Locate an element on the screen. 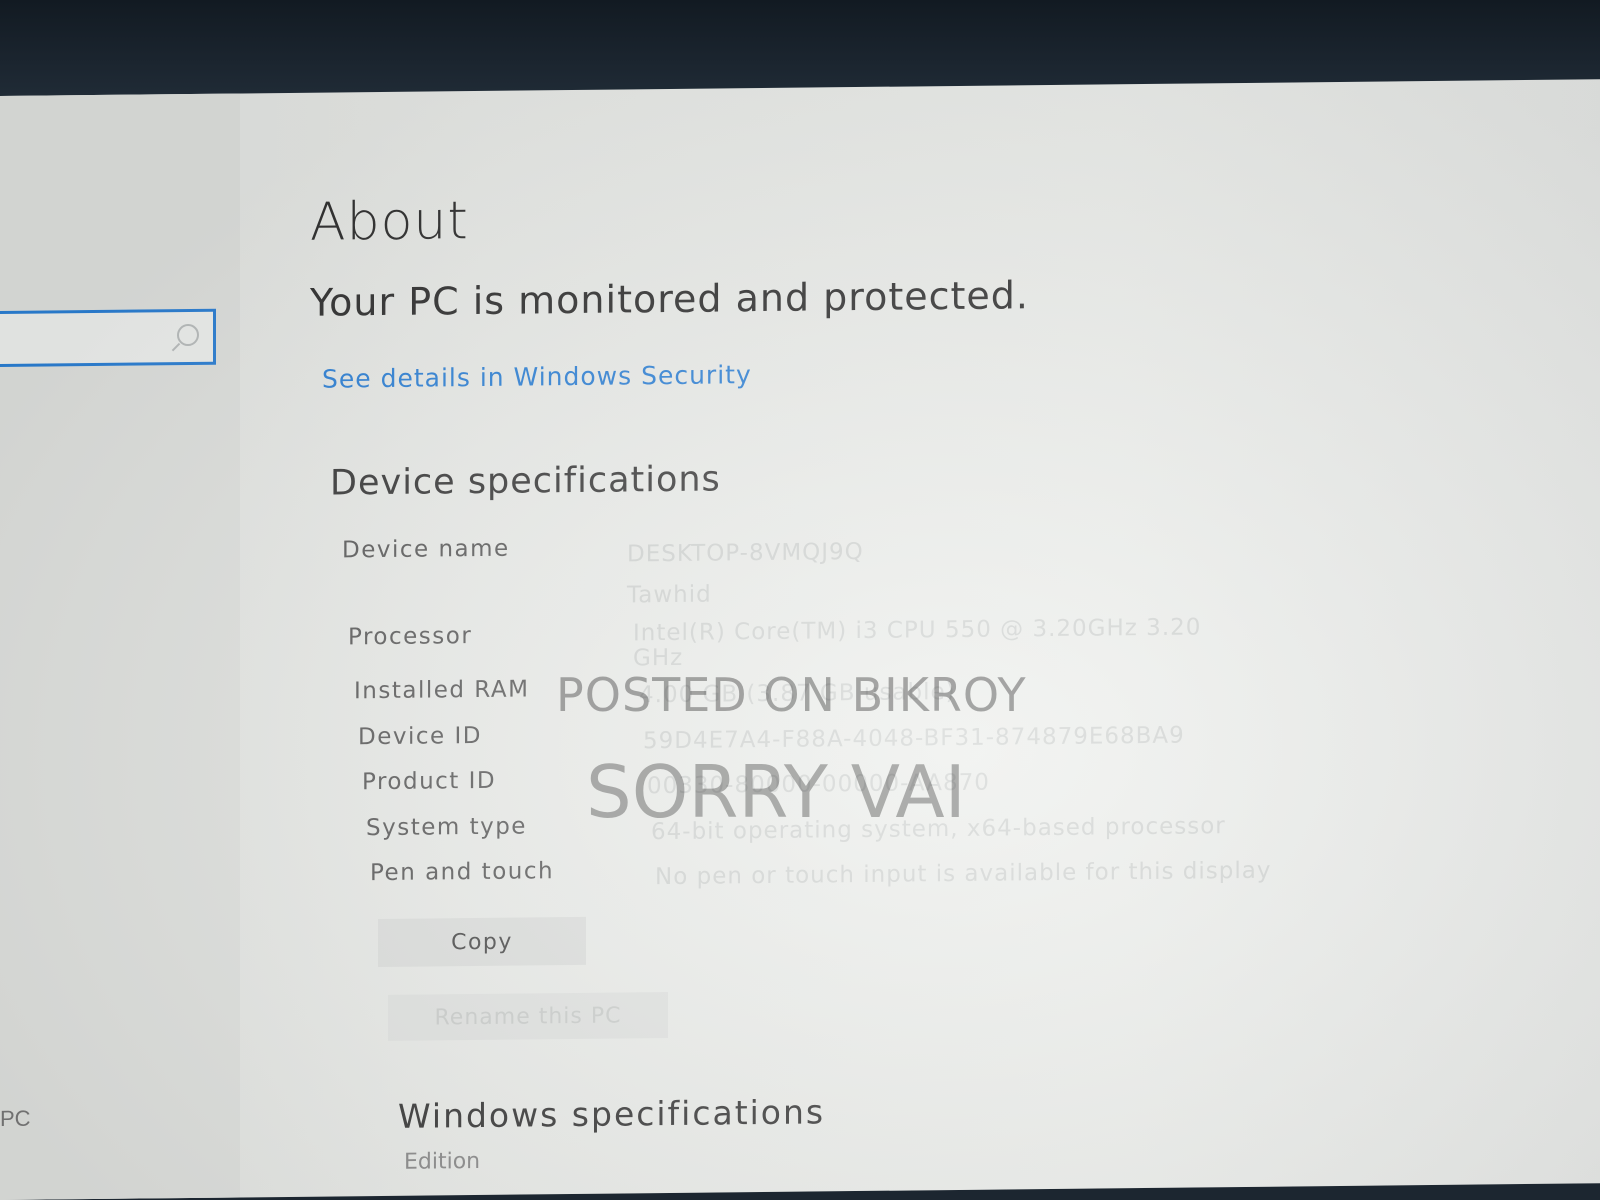 This screenshot has height=1200, width=1600. windows-specifications-heading: Windows specifications is located at coordinates (612, 1114).